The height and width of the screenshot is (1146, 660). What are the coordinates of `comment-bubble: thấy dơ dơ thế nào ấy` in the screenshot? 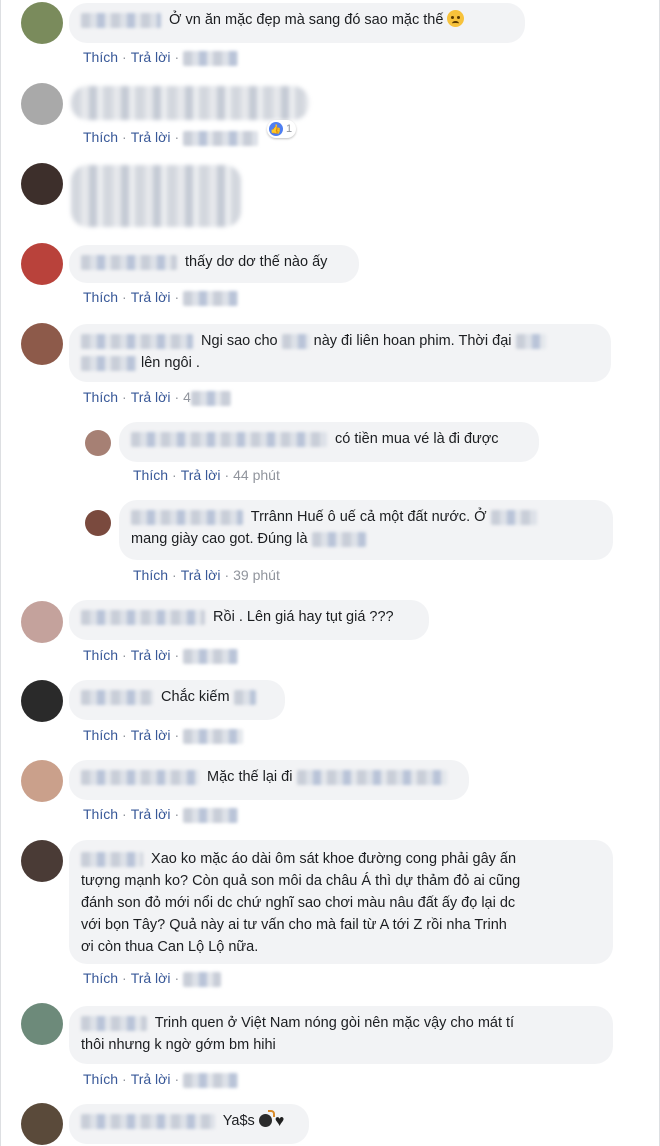 It's located at (214, 264).